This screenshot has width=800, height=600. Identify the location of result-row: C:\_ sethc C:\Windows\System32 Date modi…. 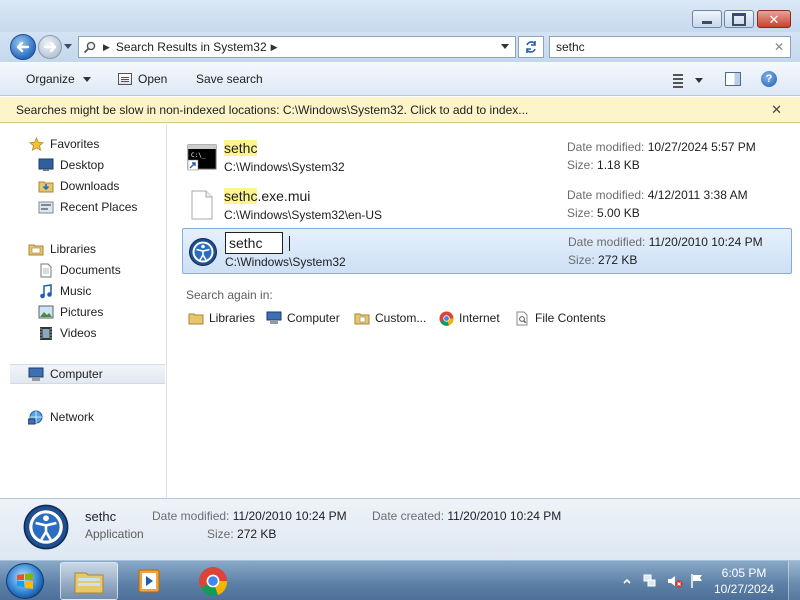
(487, 157).